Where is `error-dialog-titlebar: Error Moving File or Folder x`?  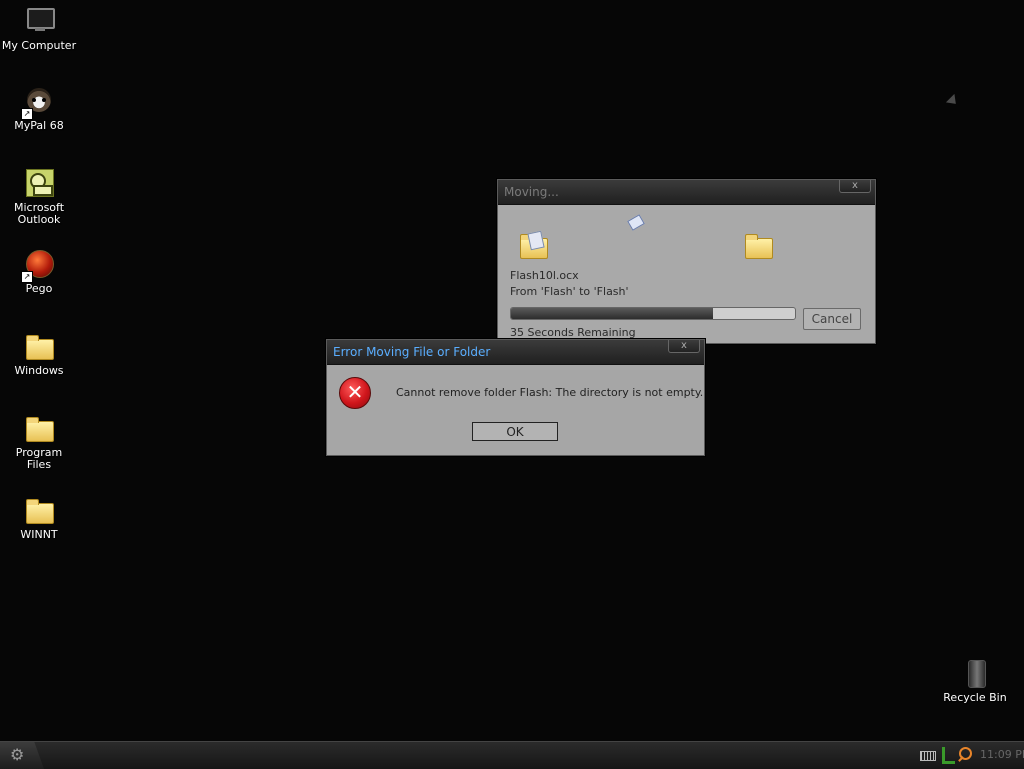 error-dialog-titlebar: Error Moving File or Folder x is located at coordinates (515, 352).